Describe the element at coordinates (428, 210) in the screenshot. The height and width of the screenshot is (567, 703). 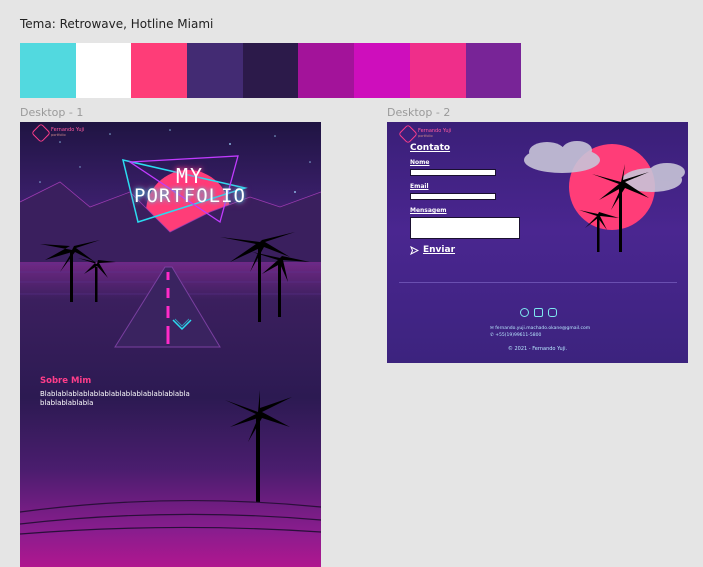
I see `message-label: Mensagem` at that location.